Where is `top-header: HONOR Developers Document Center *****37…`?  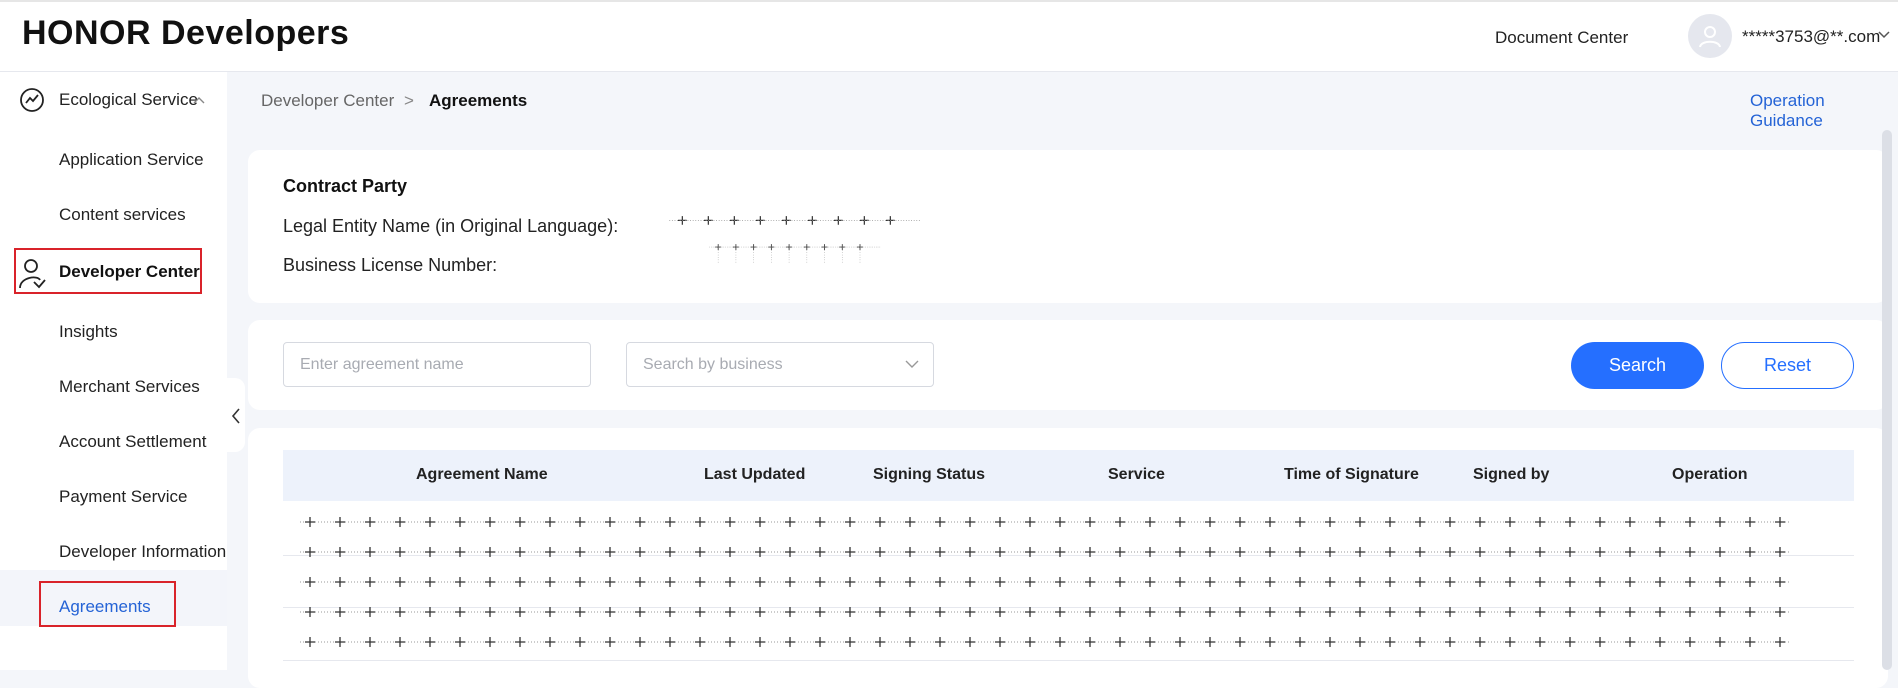
top-header: HONOR Developers Document Center *****37… is located at coordinates (949, 36).